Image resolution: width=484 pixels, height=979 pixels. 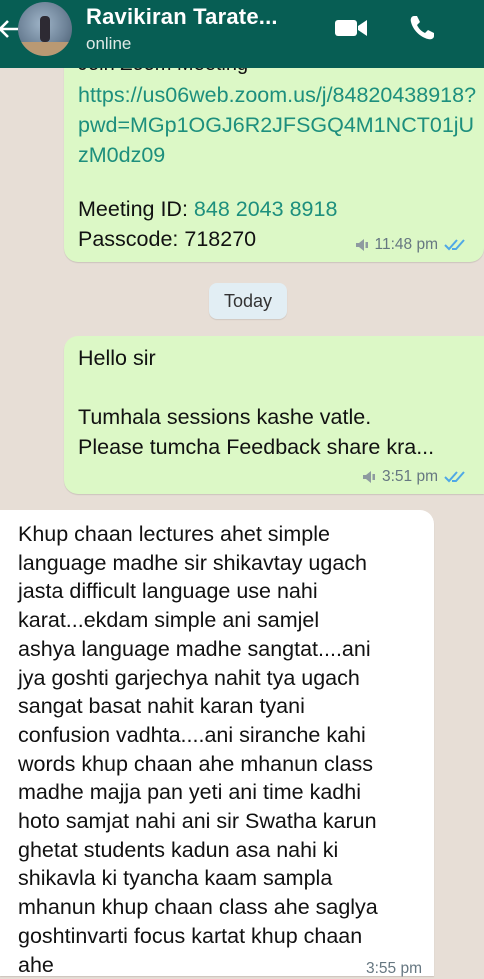 What do you see at coordinates (351, 28) in the screenshot?
I see `video-call-icon` at bounding box center [351, 28].